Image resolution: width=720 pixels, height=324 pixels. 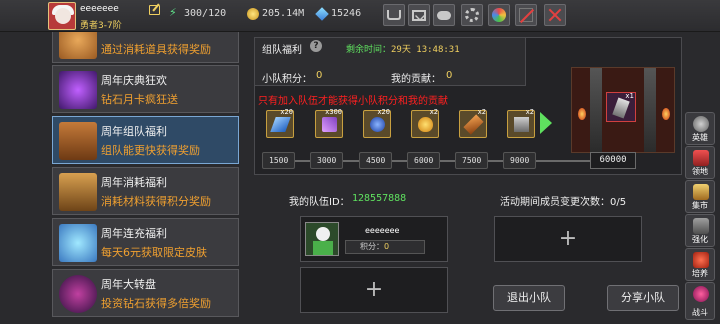 What do you see at coordinates (78, 90) in the screenshot?
I see `diamond-card-icon` at bounding box center [78, 90].